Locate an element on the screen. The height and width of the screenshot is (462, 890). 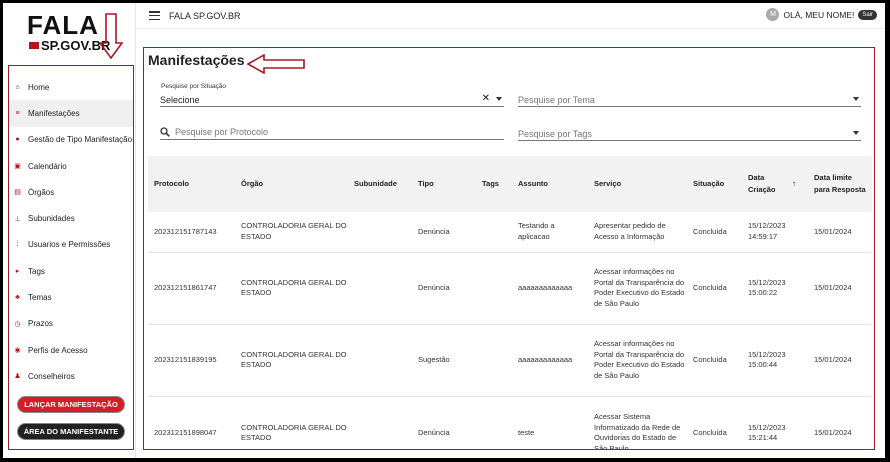
lancar-manifestacao-button: LANÇAR MANIFESTAÇÃO is located at coordinates (71, 404).